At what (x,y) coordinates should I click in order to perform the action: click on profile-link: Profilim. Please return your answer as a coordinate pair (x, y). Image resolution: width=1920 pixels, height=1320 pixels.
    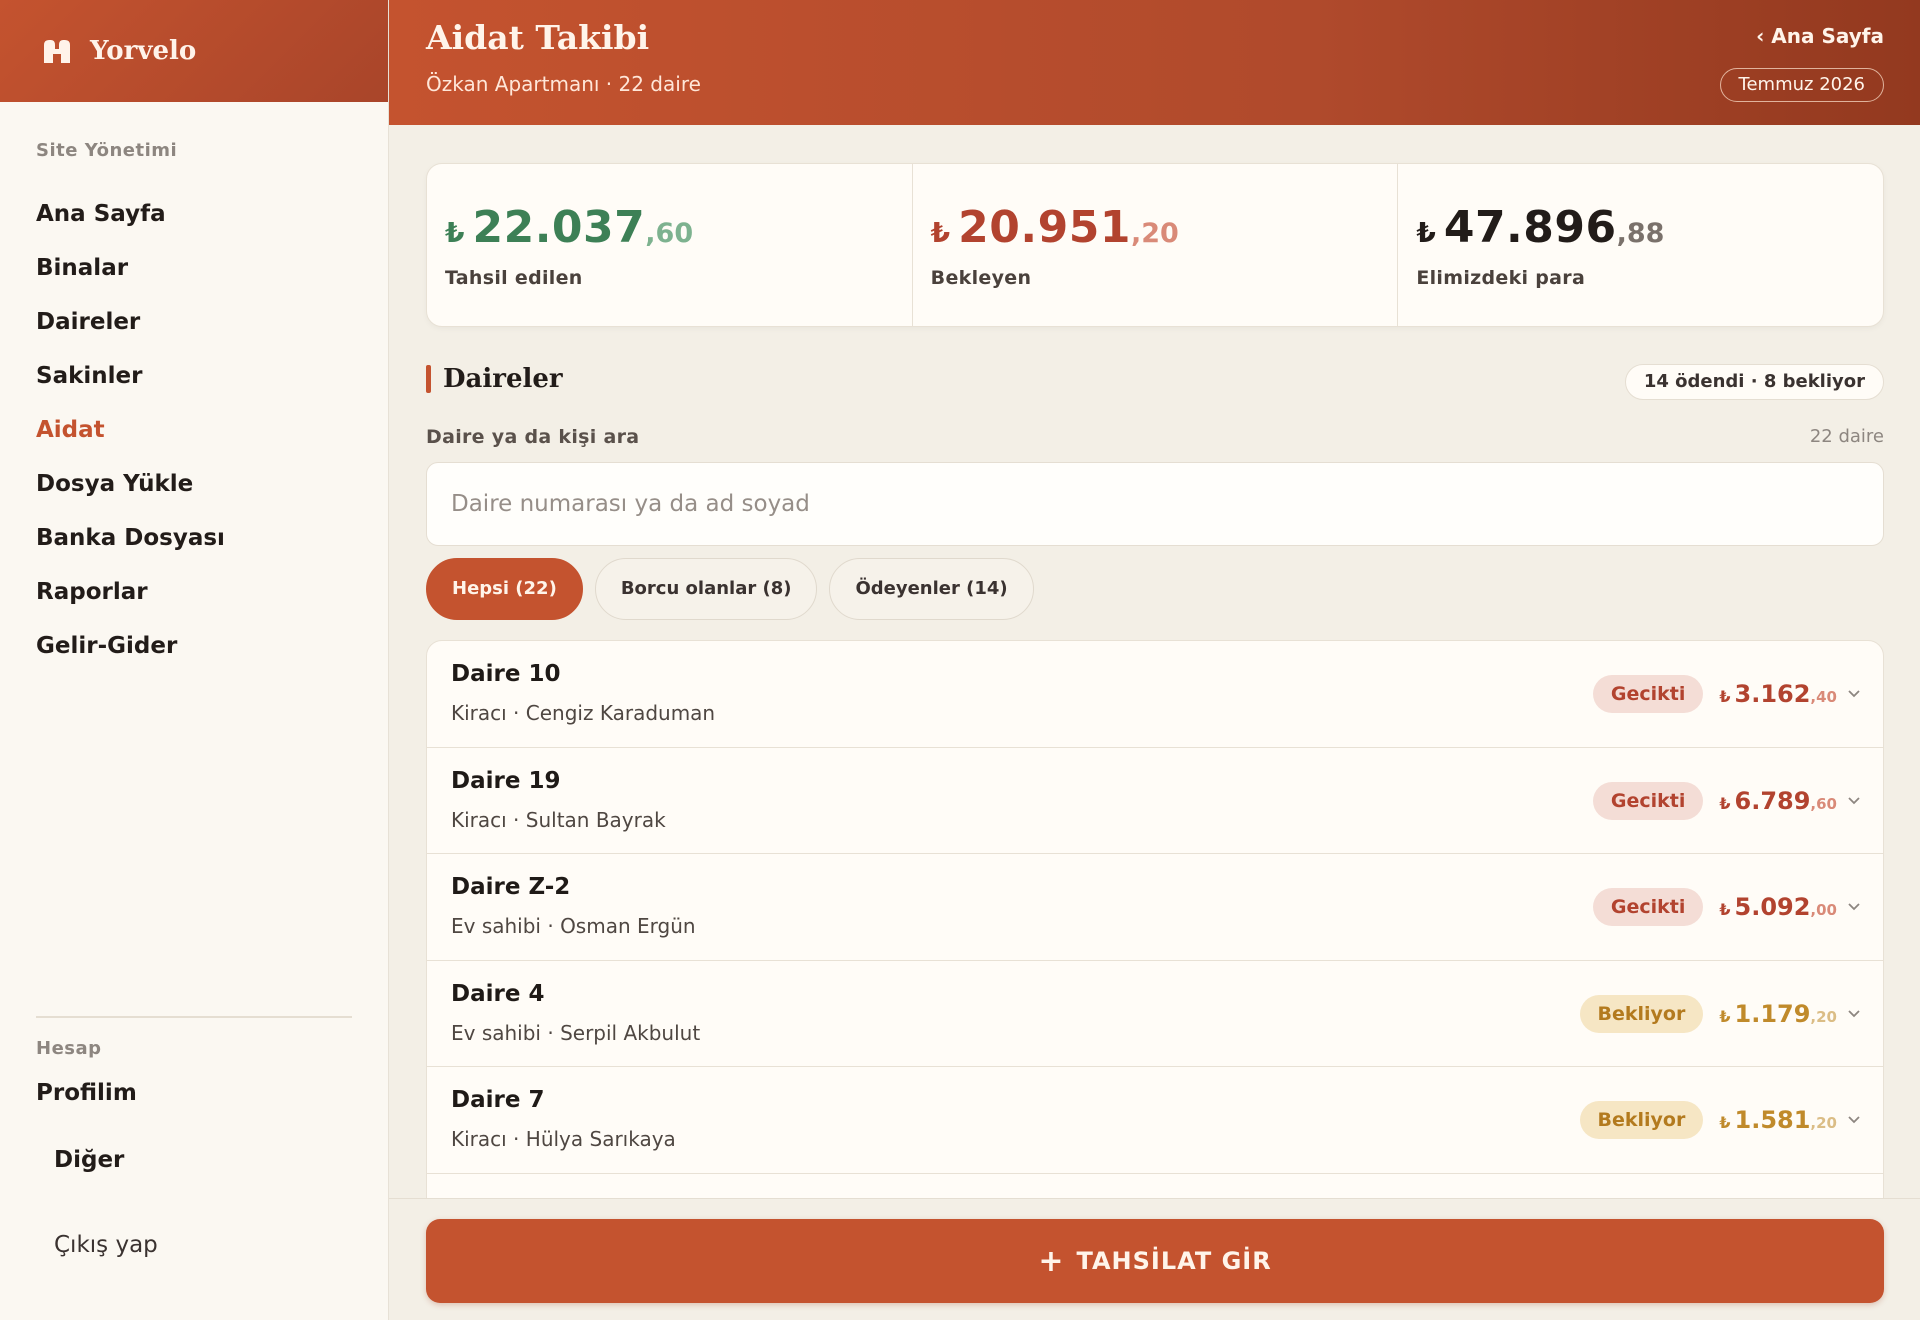
    Looking at the image, I should click on (86, 1093).